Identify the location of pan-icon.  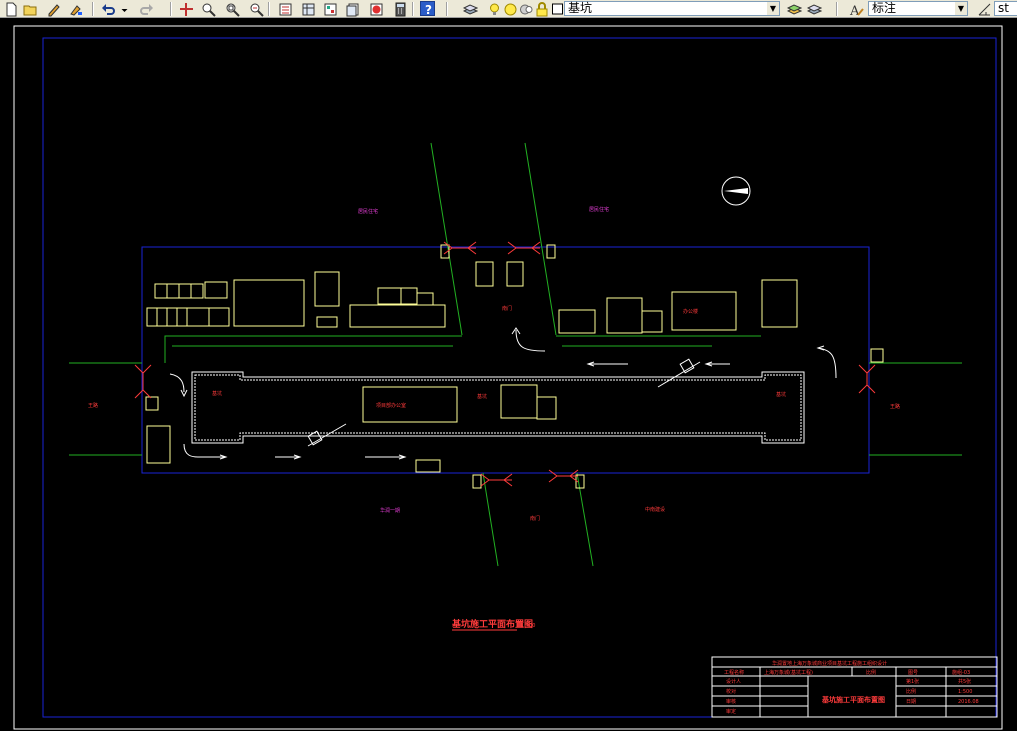
(185, 8).